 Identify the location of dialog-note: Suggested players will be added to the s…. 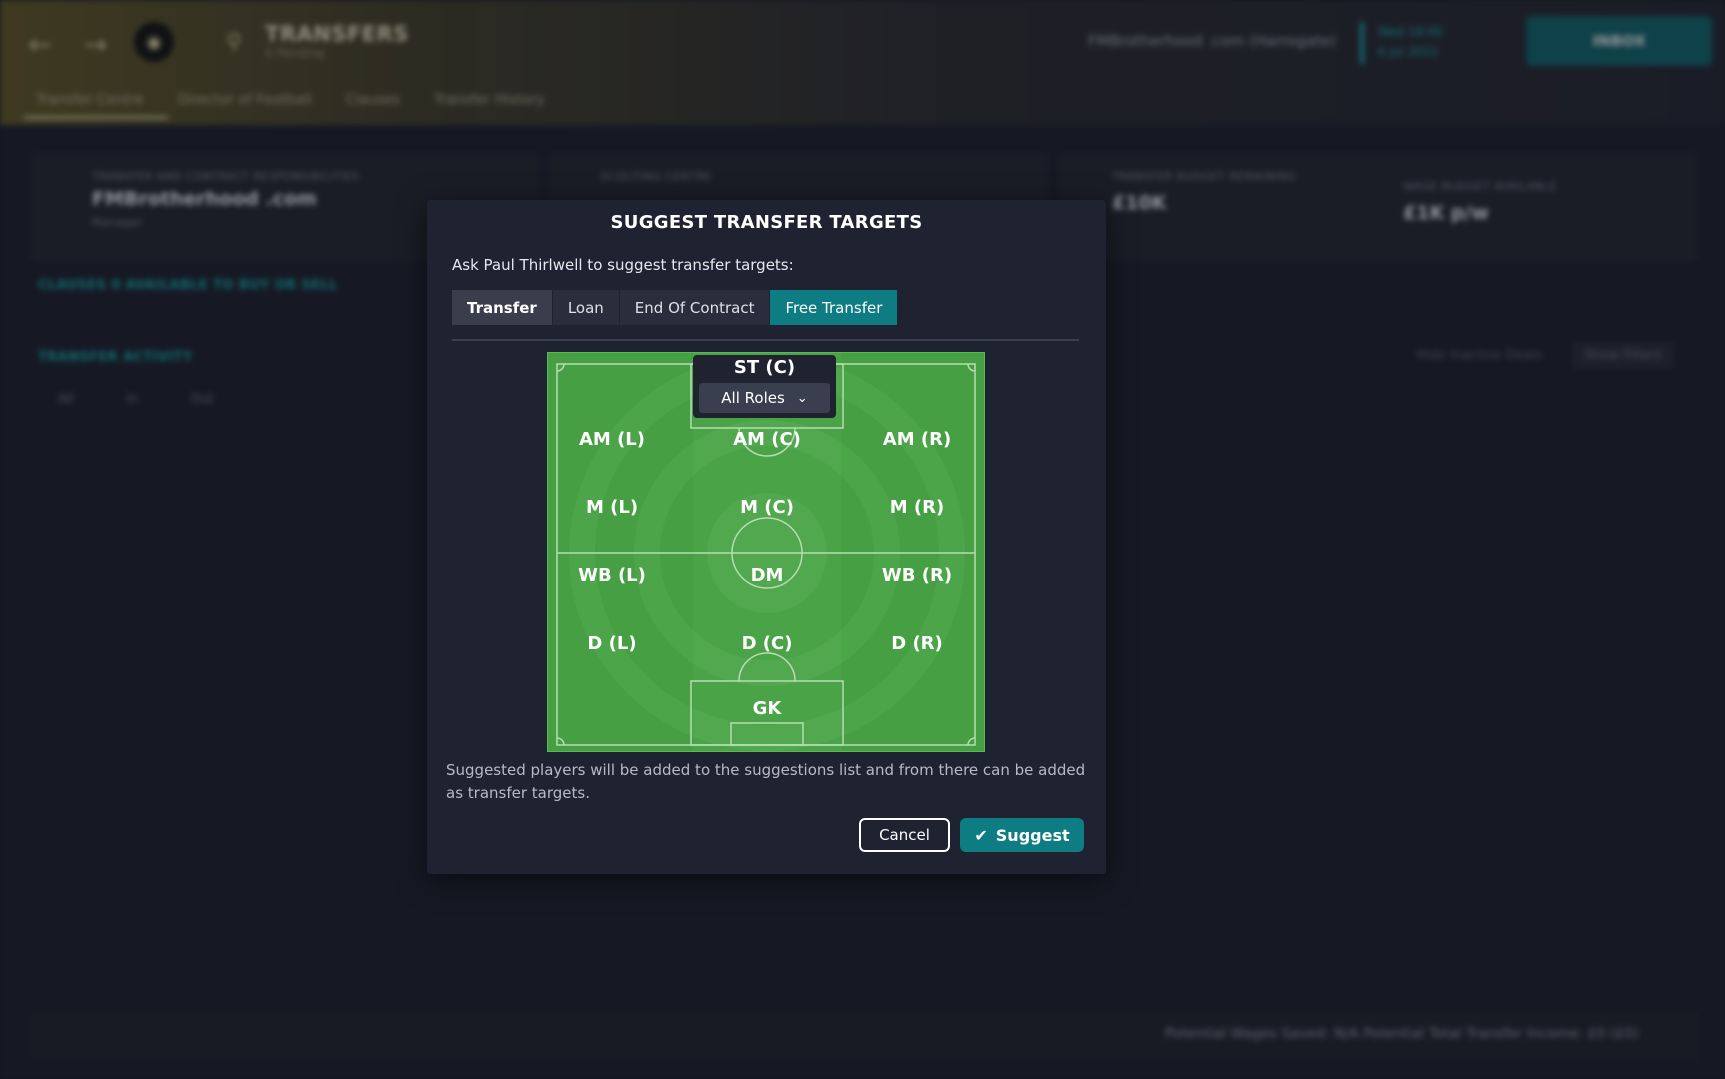
(766, 781).